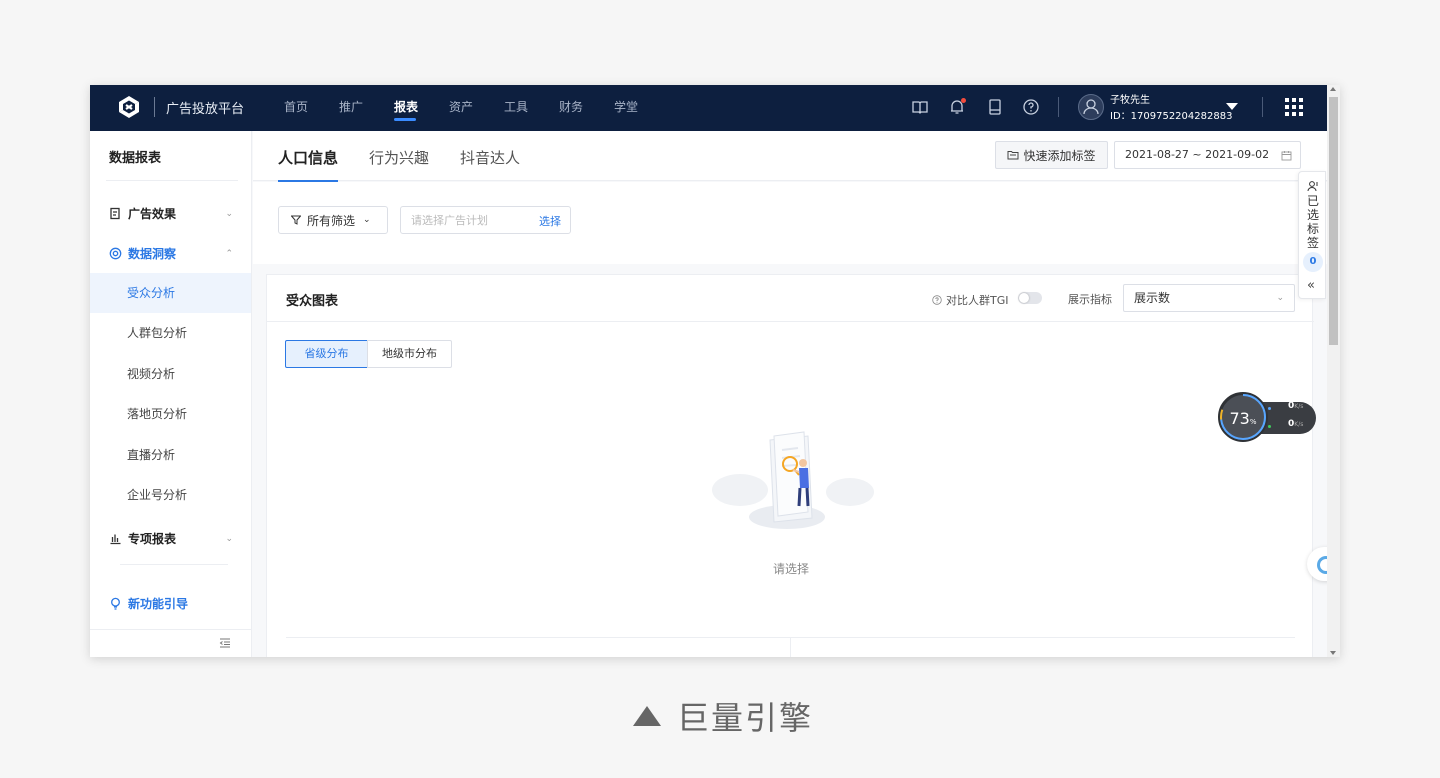  Describe the element at coordinates (170, 333) in the screenshot. I see `sidebar-item-crowd-package: 人群包分析` at that location.